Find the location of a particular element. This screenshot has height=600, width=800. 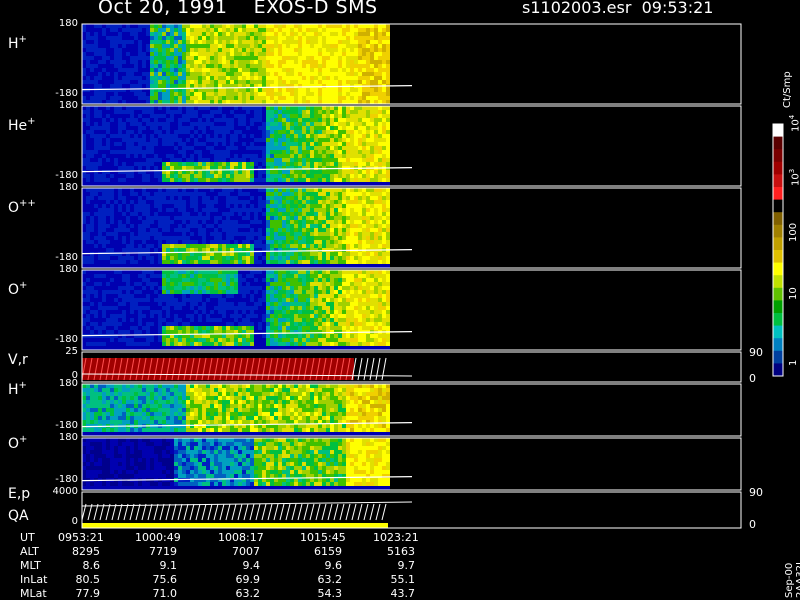

ephemeris-value: 7007 is located at coordinates (246, 551).